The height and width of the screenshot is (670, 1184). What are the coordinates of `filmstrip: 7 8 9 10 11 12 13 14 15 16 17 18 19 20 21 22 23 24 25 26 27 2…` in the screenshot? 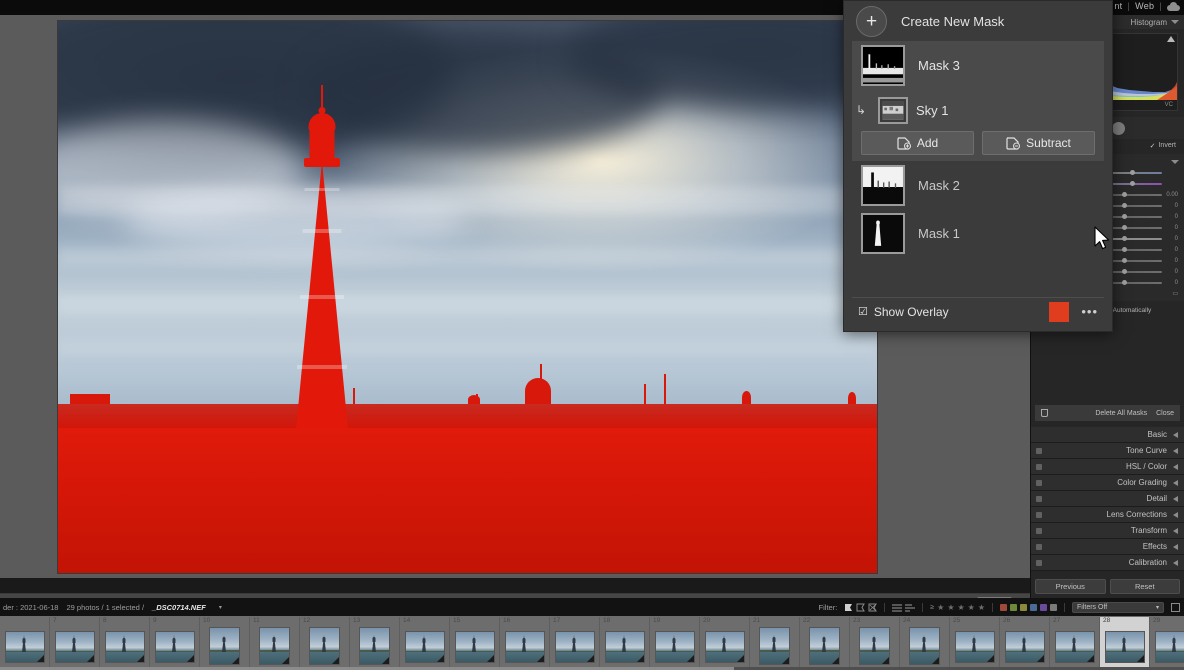 It's located at (592, 643).